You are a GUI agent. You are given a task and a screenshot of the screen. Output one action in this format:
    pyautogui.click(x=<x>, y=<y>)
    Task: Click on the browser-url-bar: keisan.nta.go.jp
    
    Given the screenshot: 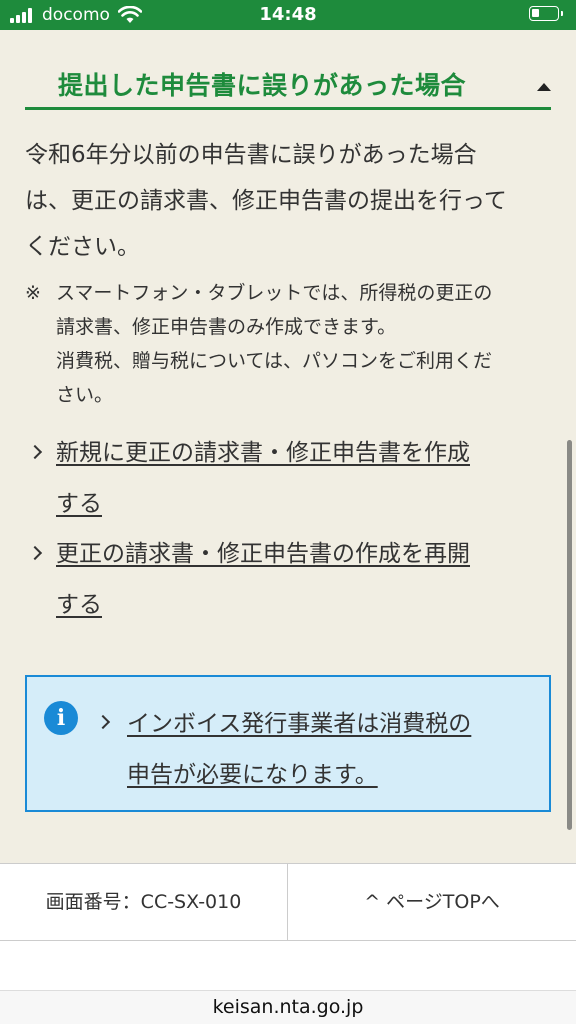 What is the action you would take?
    pyautogui.click(x=288, y=1007)
    